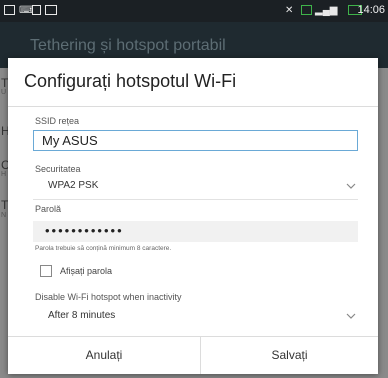 The width and height of the screenshot is (388, 378). I want to click on security-underline, so click(195, 199).